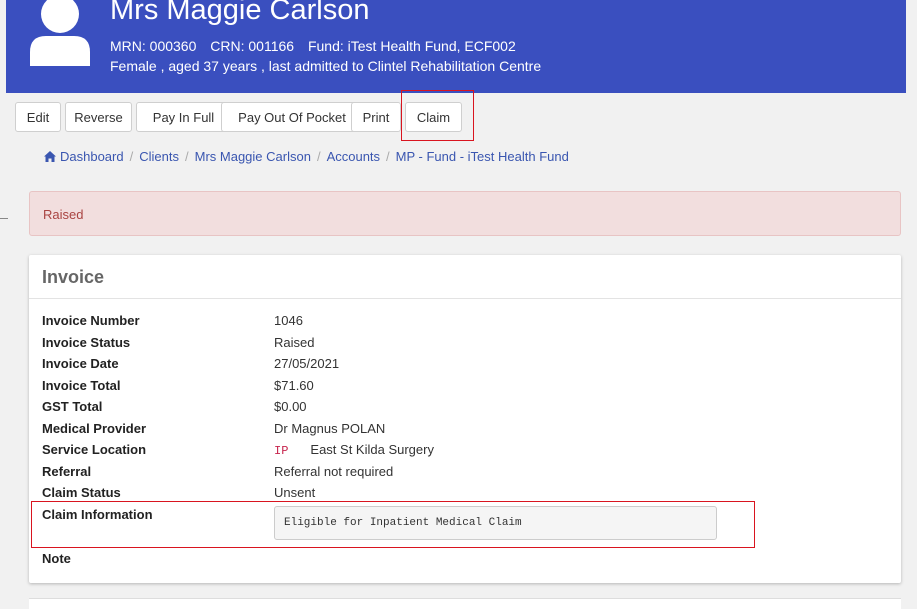  Describe the element at coordinates (94, 428) in the screenshot. I see `medical-provider-label: Medical Provider` at that location.